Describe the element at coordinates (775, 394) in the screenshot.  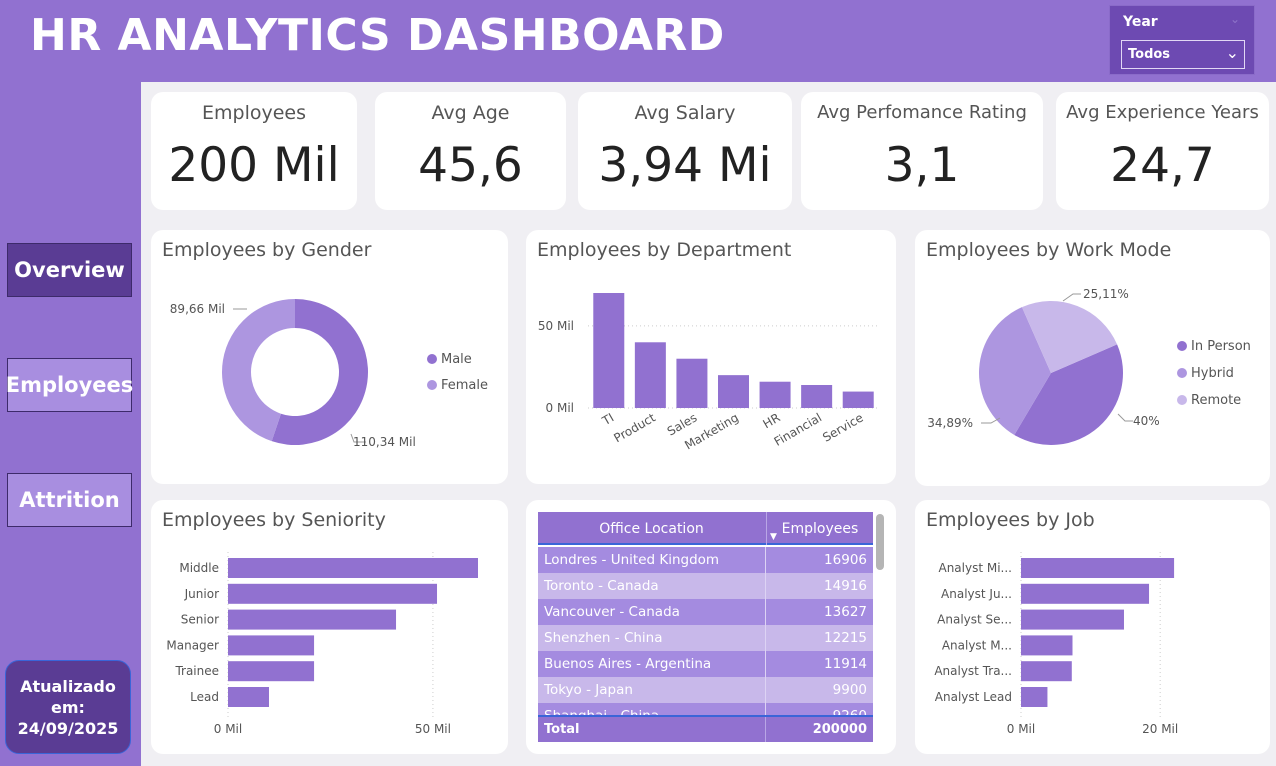
I see `bar-hr` at that location.